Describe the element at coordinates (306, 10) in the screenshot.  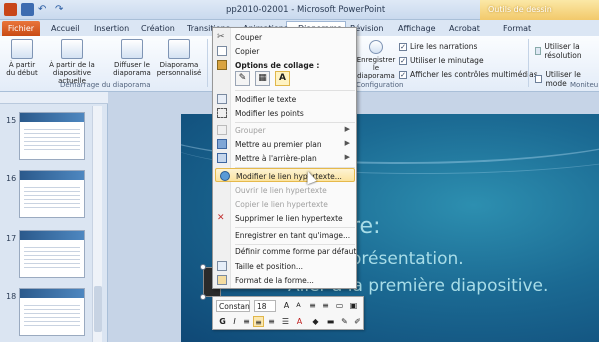
I see `window-title: pp2010-02001 - Microsoft PowerPoint` at that location.